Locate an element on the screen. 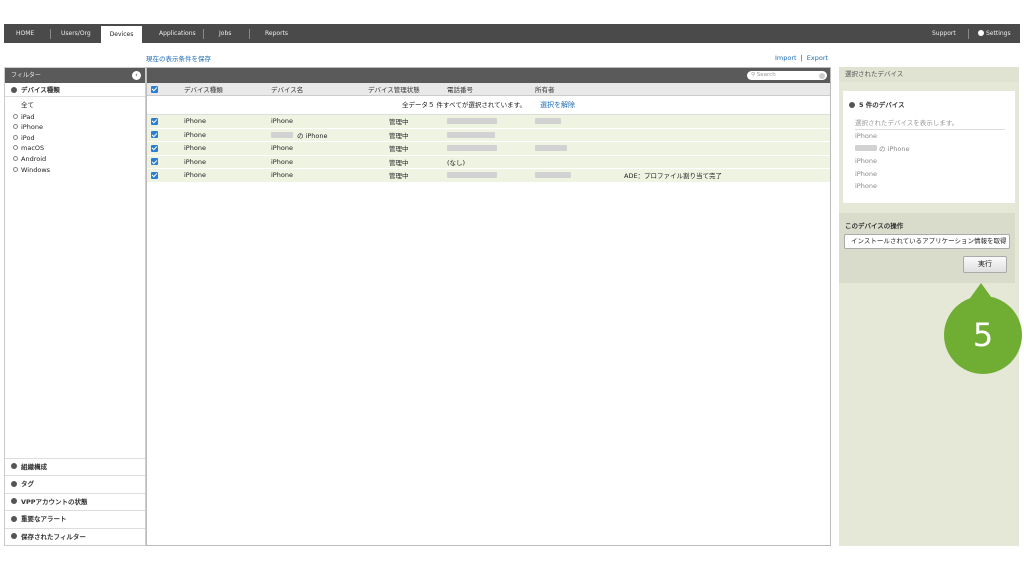 The image size is (1024, 576). action-select: インストールされているアプリケーション情報を取得 ⌄ is located at coordinates (927, 241).